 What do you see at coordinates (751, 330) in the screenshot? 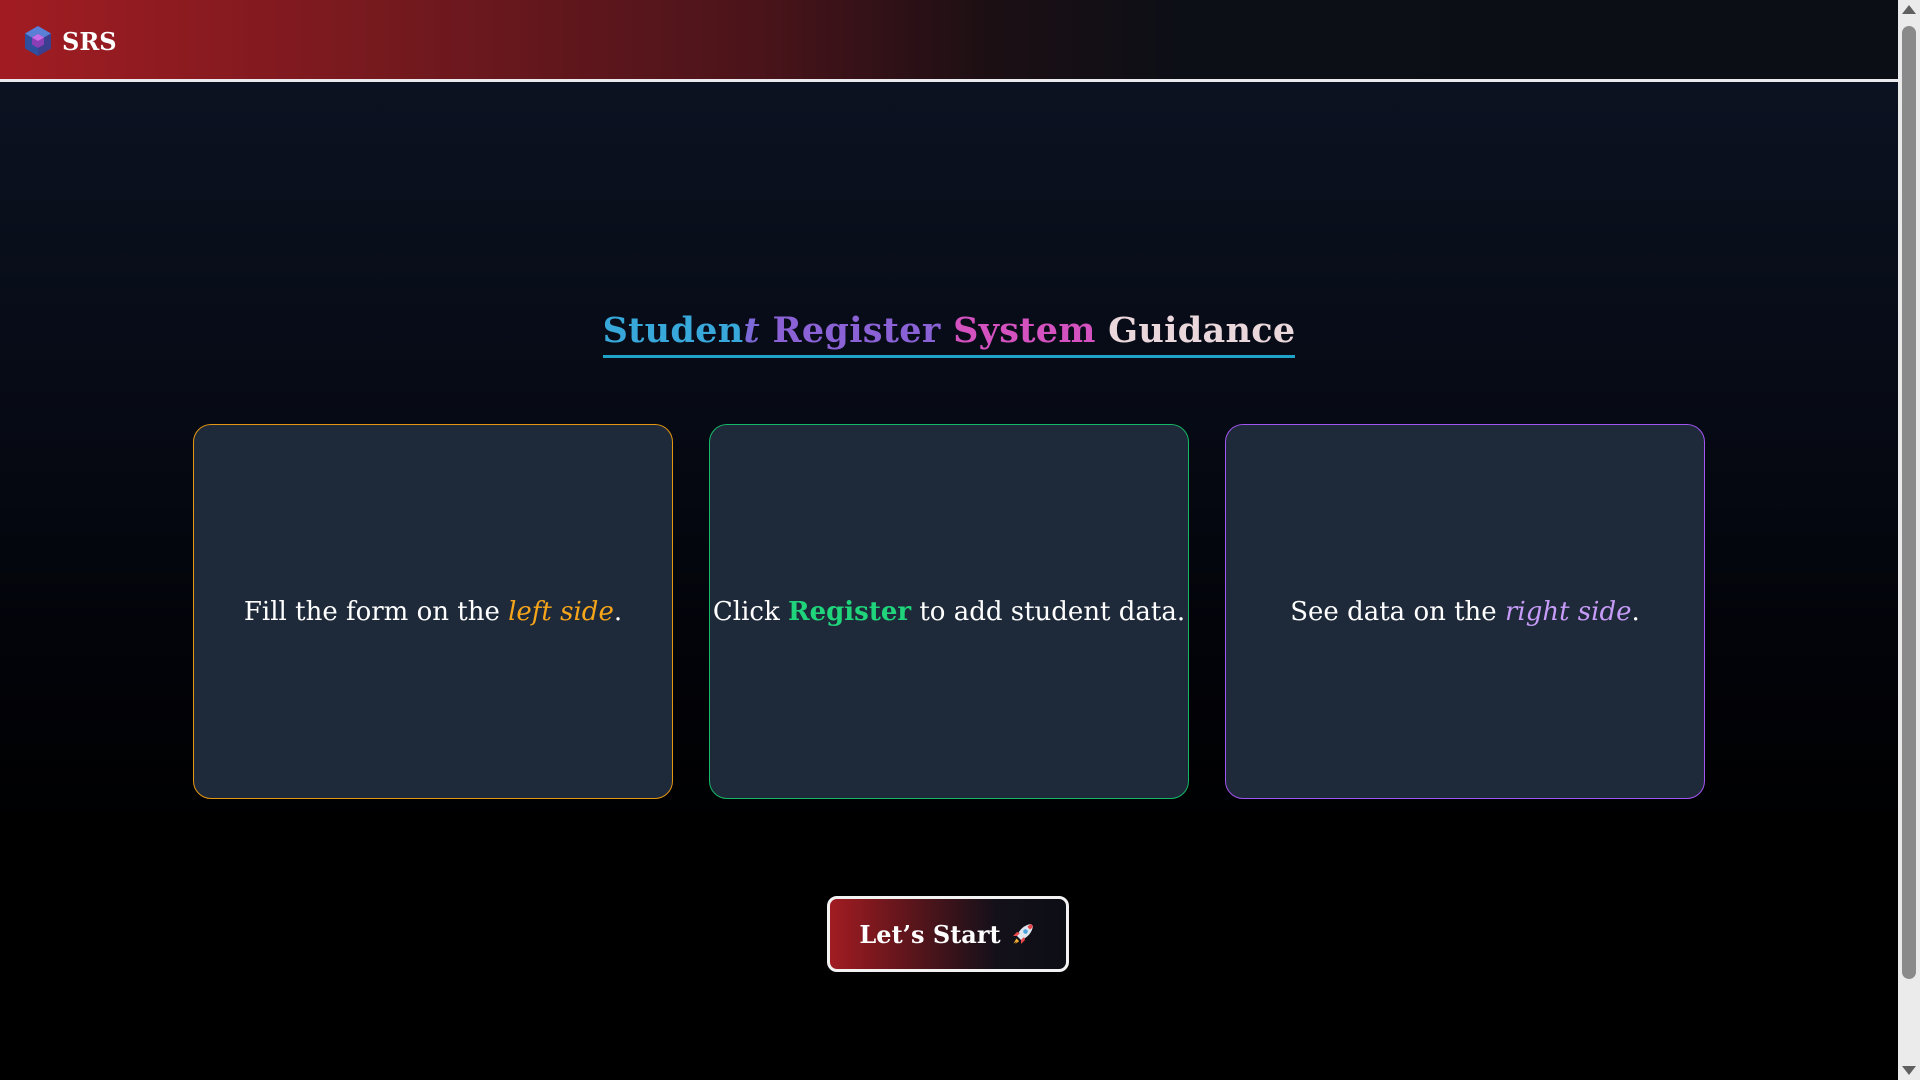
I see `title-word-student-end: t` at bounding box center [751, 330].